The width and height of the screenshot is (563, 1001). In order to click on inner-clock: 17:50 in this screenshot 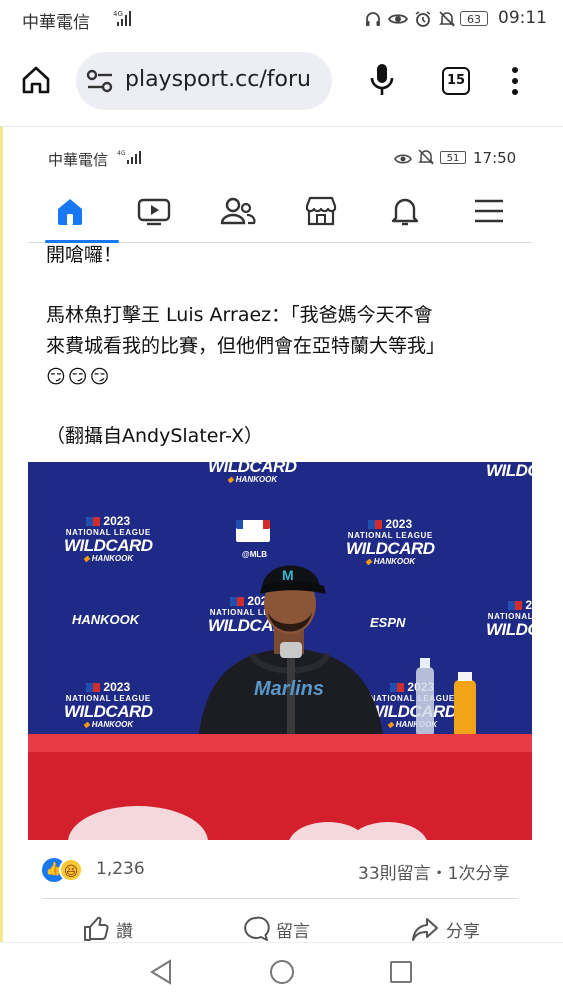, I will do `click(495, 158)`.